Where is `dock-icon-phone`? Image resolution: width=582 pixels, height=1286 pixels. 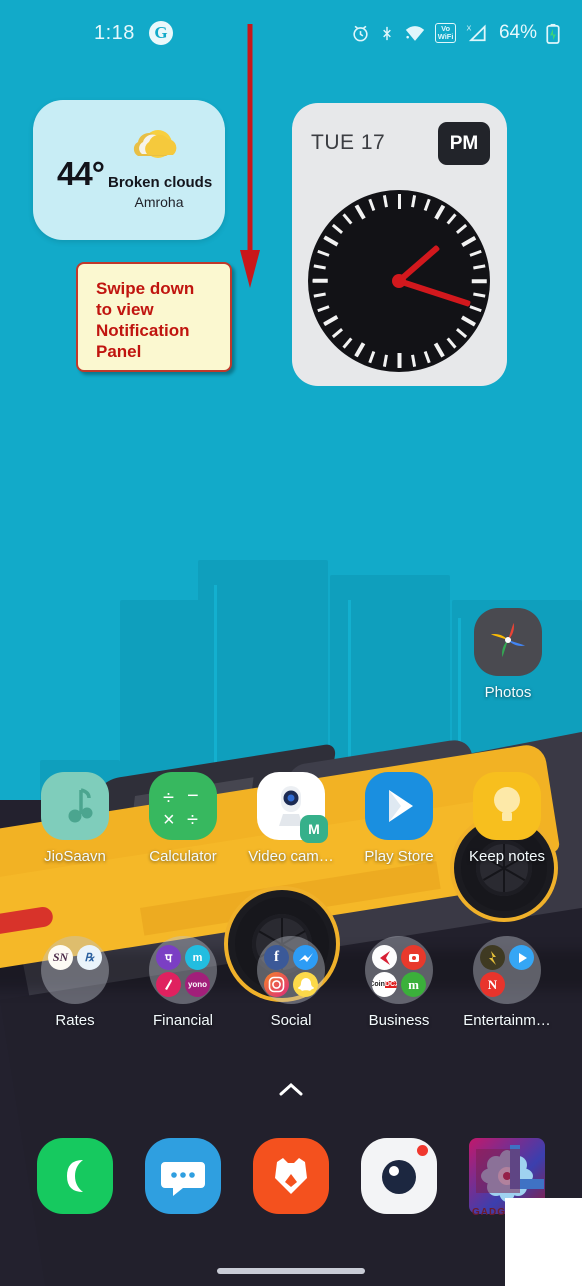
dock-icon-phone is located at coordinates (75, 1176).